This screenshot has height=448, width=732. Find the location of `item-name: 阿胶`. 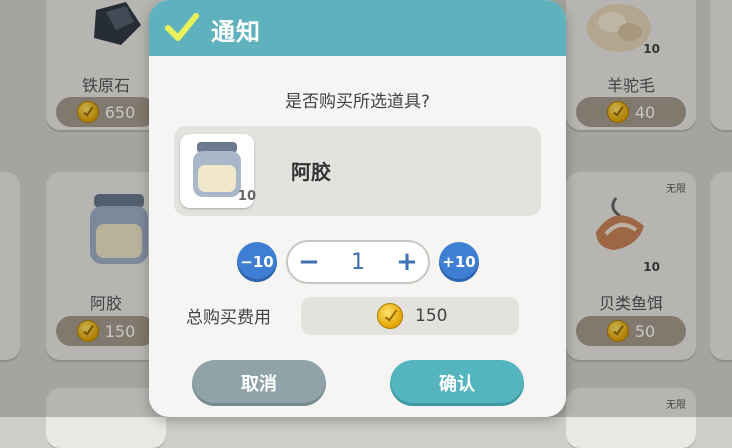

item-name: 阿胶 is located at coordinates (311, 172).